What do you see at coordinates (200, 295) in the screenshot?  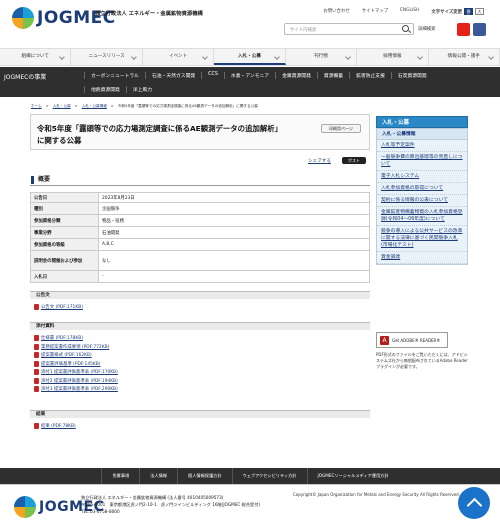 I see `notice-heading: 公告文` at bounding box center [200, 295].